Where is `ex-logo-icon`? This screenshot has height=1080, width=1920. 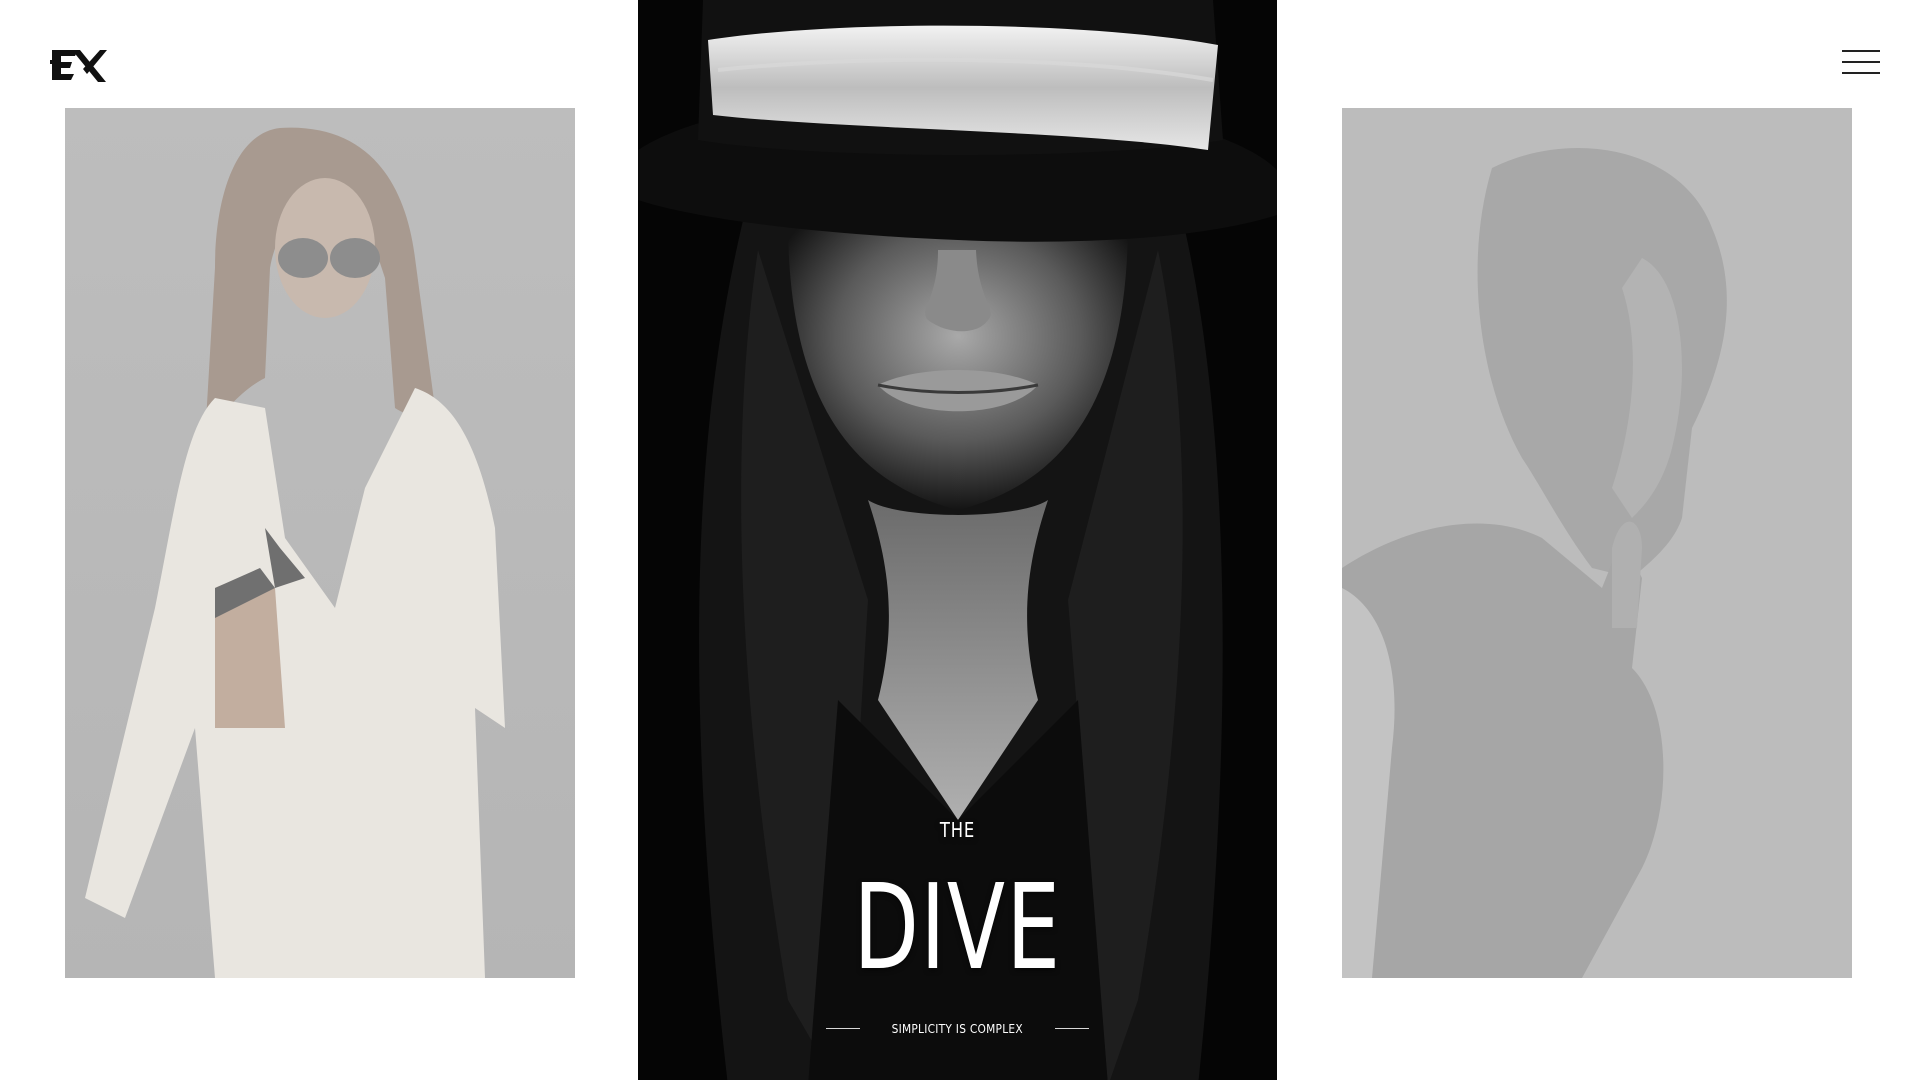
ex-logo-icon is located at coordinates (78, 66).